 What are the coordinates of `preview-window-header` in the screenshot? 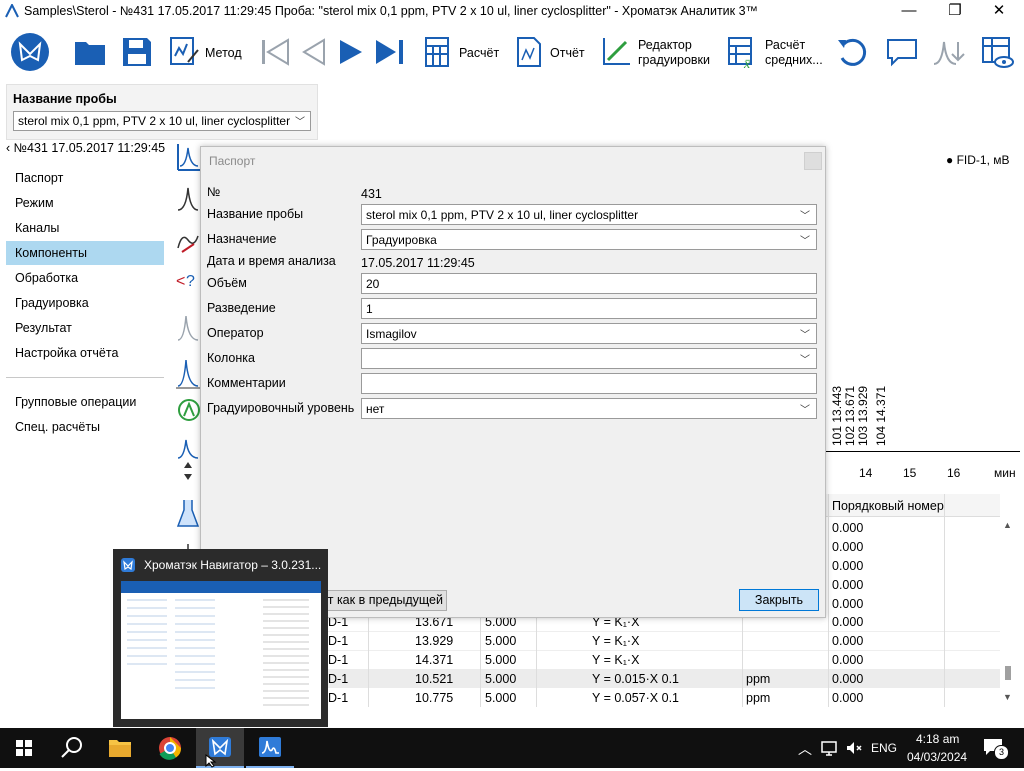 It's located at (221, 587).